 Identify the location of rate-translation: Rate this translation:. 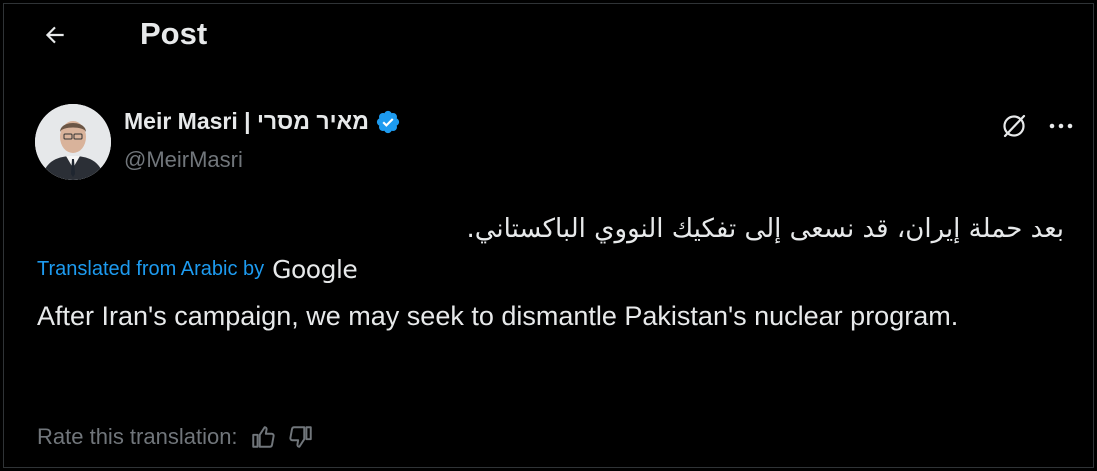
(175, 437).